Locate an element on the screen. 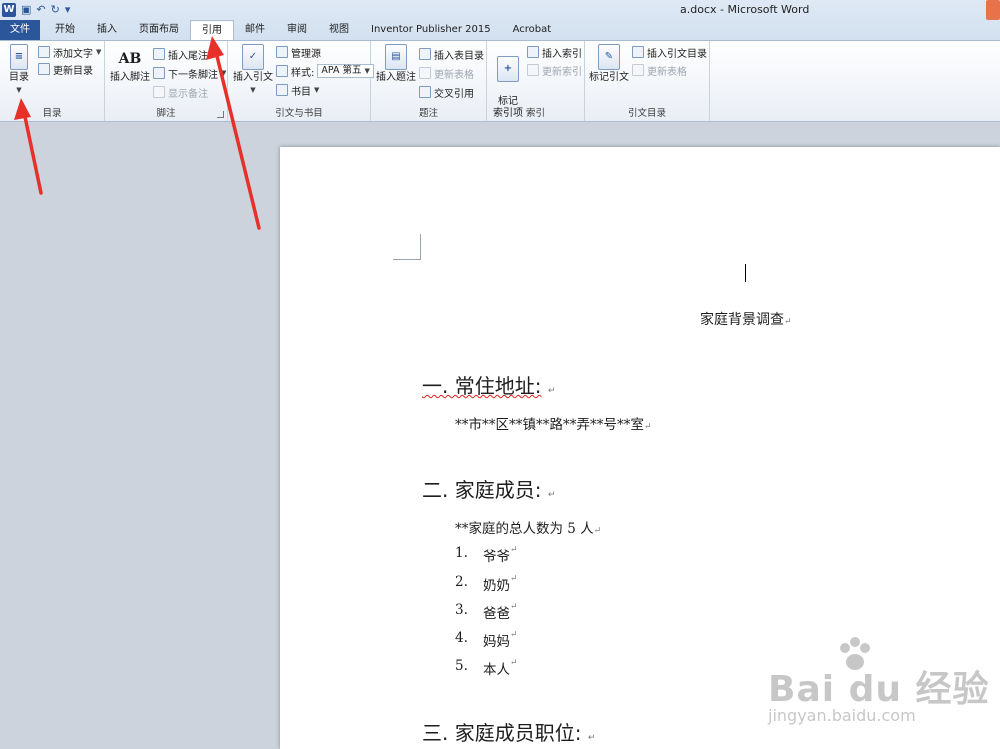  tab-home: 开始 is located at coordinates (65, 30).